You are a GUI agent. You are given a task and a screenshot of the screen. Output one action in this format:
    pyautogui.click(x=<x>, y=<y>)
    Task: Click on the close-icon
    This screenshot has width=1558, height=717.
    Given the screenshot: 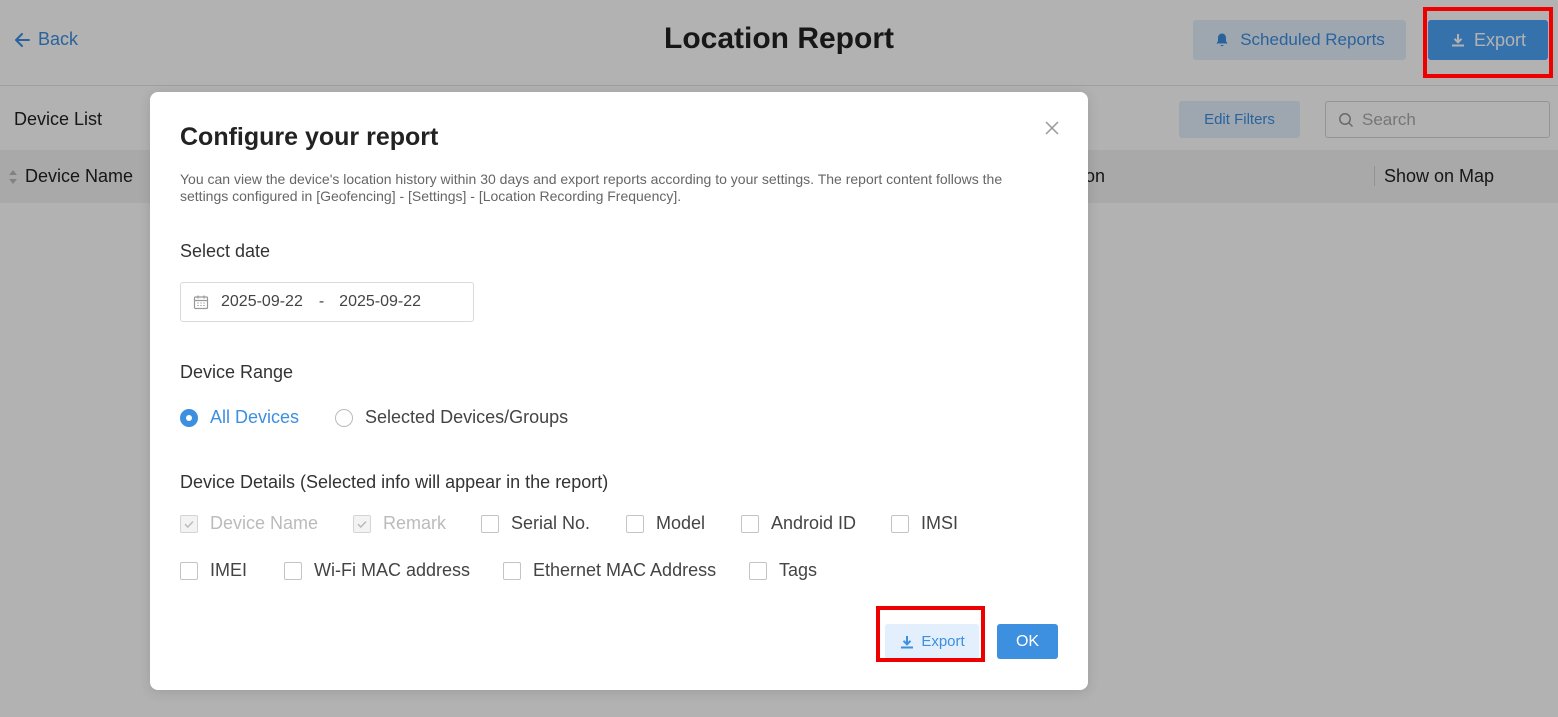 What is the action you would take?
    pyautogui.click(x=1052, y=128)
    